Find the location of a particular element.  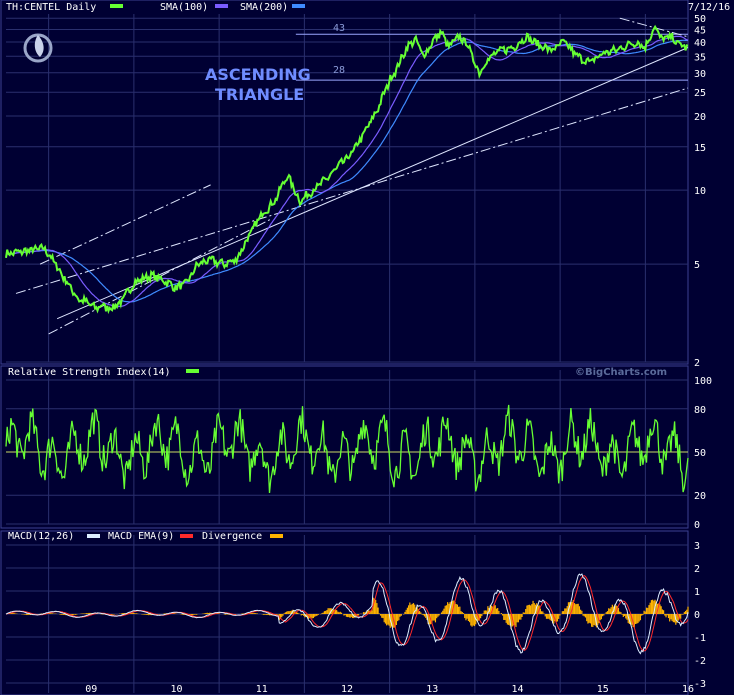

price-y-tick: 40 is located at coordinates (700, 43).